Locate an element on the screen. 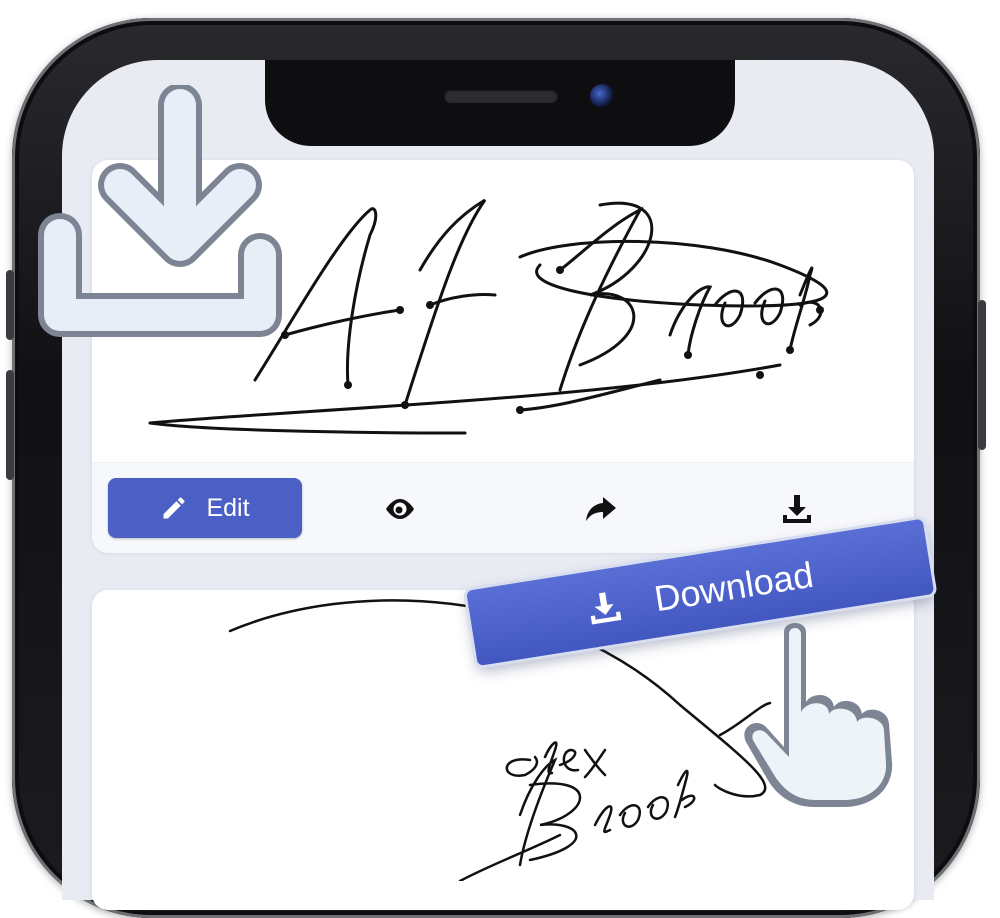 The height and width of the screenshot is (918, 1000). download-button-label: Download is located at coordinates (733, 586).